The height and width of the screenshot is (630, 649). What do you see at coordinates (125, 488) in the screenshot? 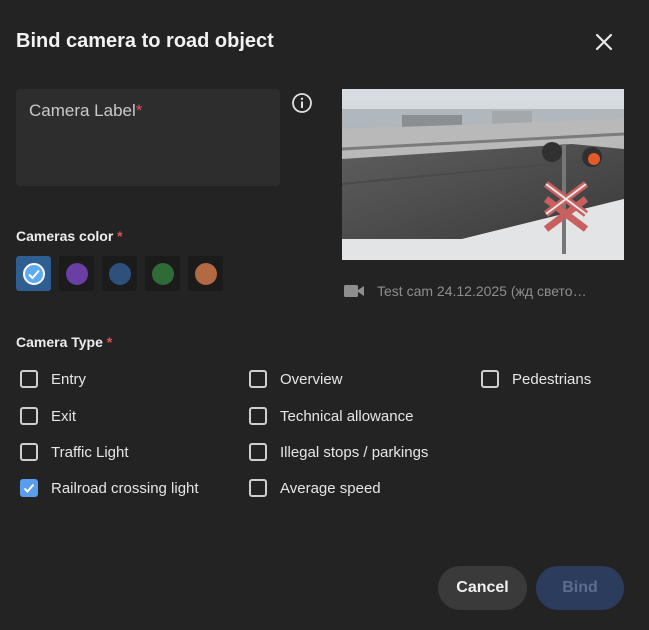
I see `camera-type-label: Railroad crossing light` at bounding box center [125, 488].